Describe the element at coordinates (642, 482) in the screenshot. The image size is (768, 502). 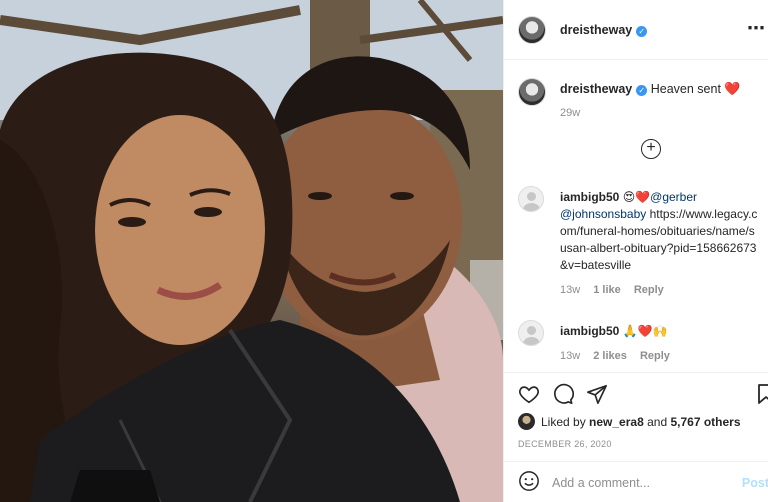
I see `add-comment-input` at that location.